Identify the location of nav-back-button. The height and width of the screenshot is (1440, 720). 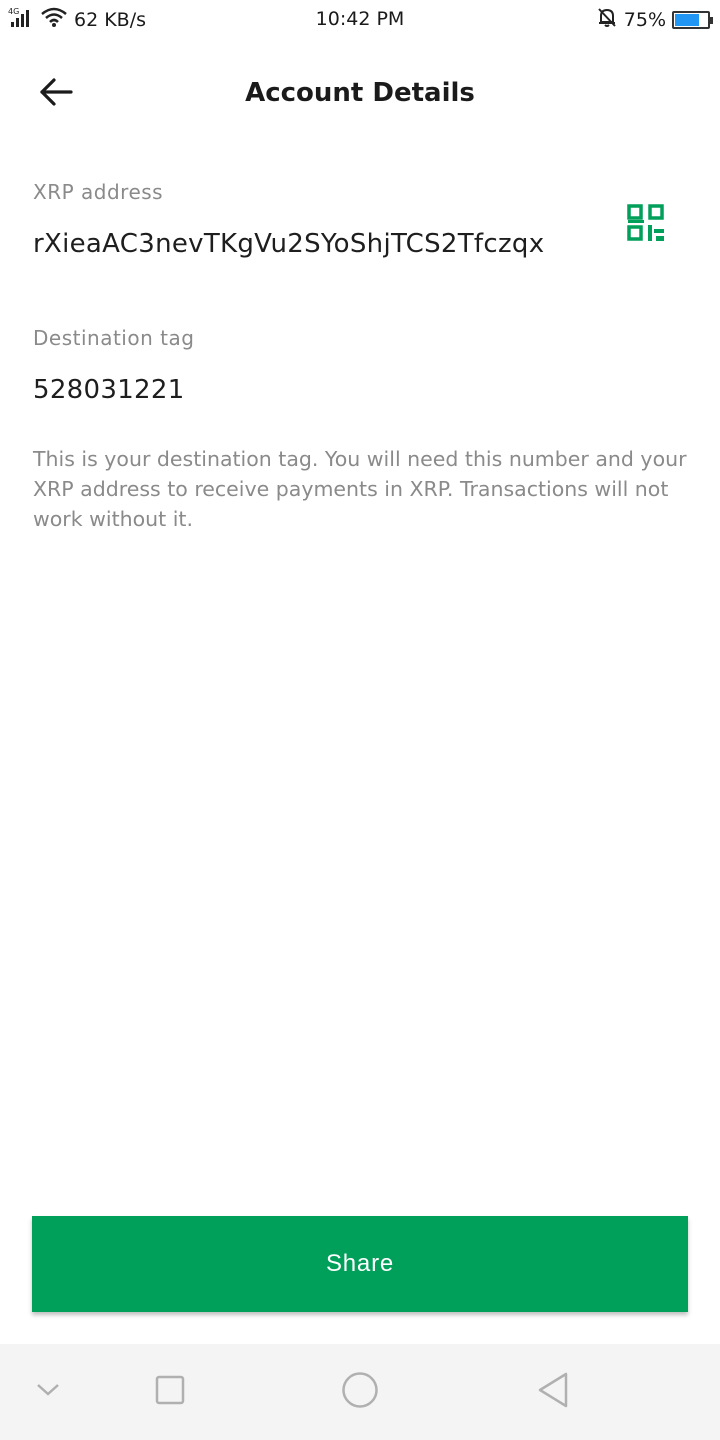
(554, 1392).